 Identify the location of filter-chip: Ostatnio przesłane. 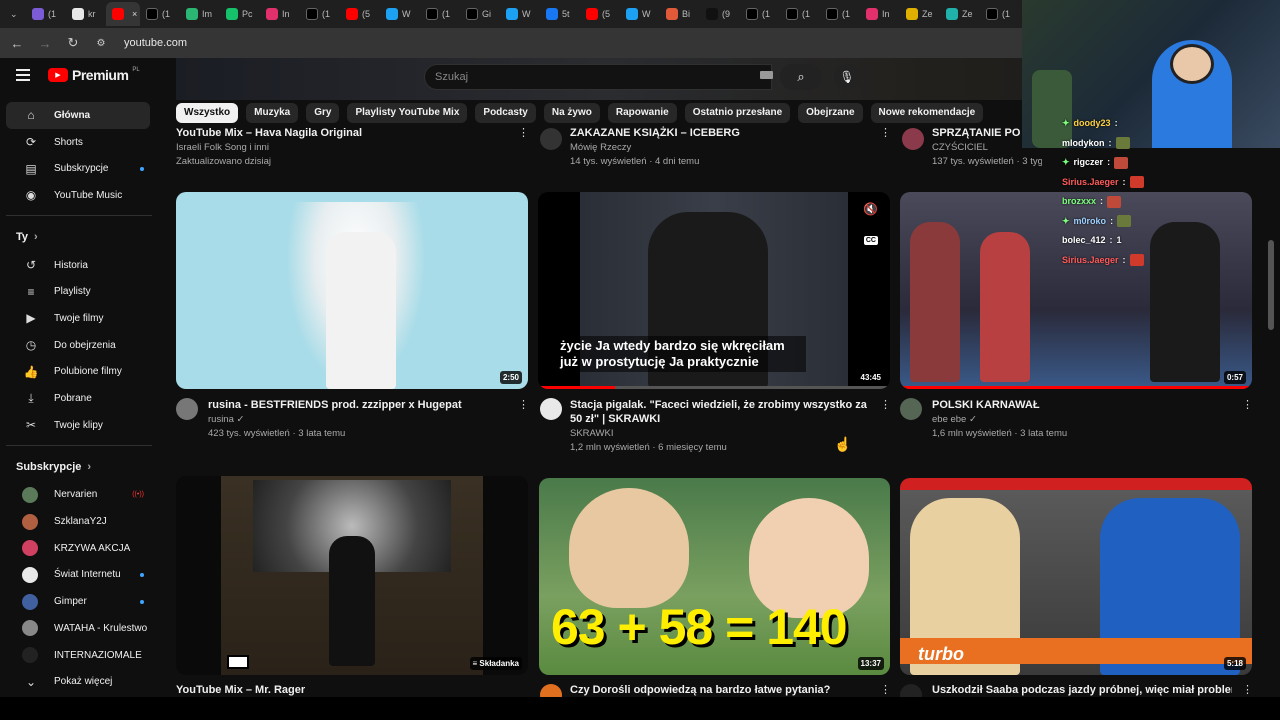
(737, 113).